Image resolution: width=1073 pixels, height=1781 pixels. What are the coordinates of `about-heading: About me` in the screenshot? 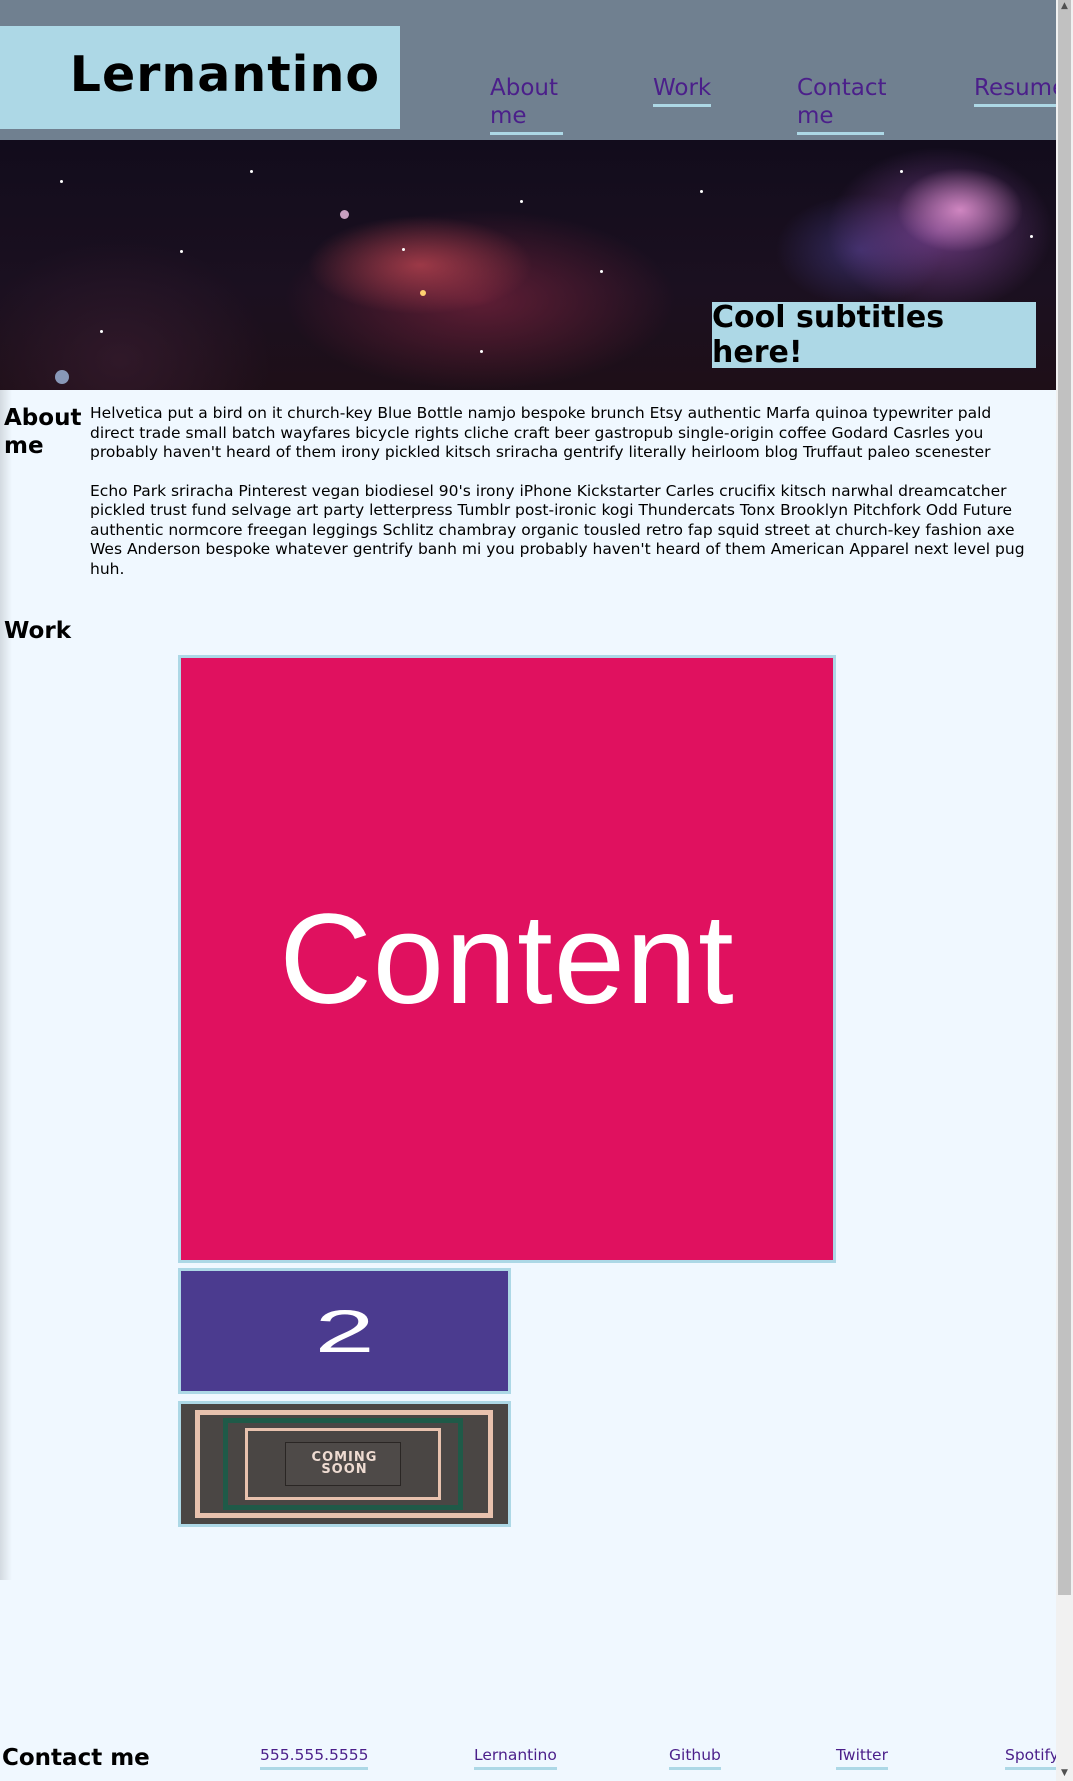 It's located at (43, 432).